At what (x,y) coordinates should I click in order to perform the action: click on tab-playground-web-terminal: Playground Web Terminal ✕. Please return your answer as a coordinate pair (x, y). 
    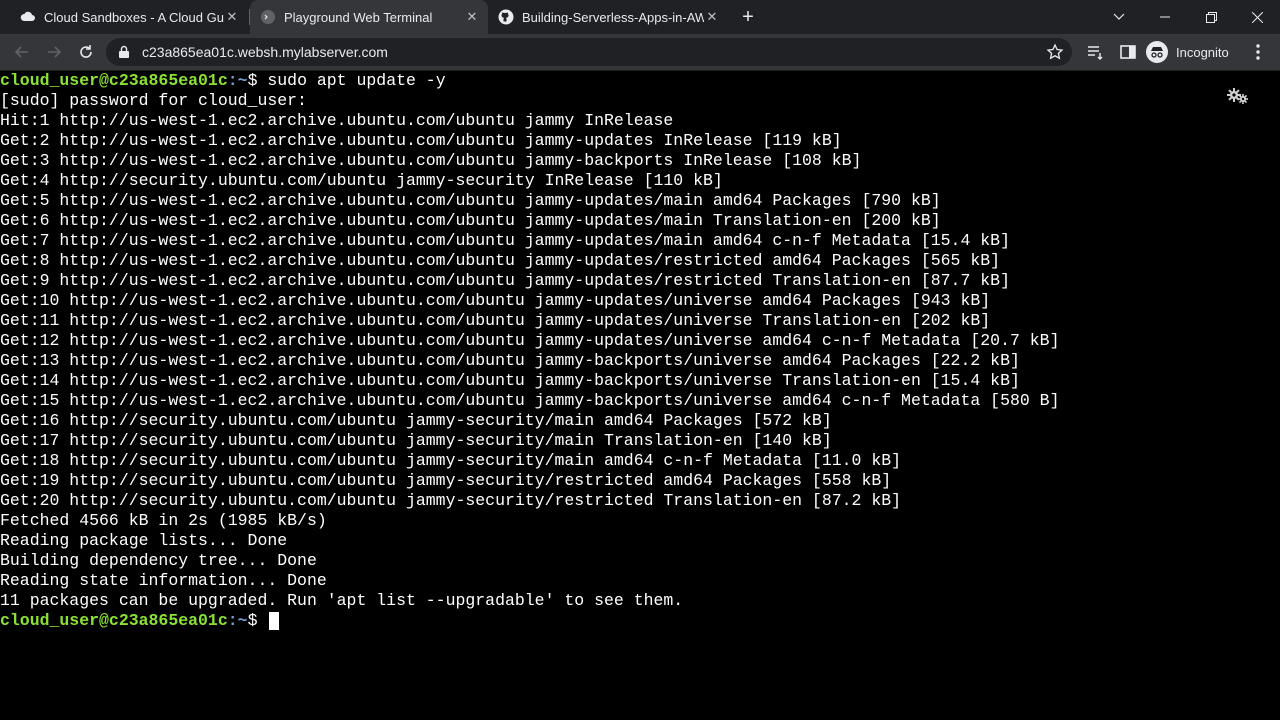
    Looking at the image, I should click on (369, 17).